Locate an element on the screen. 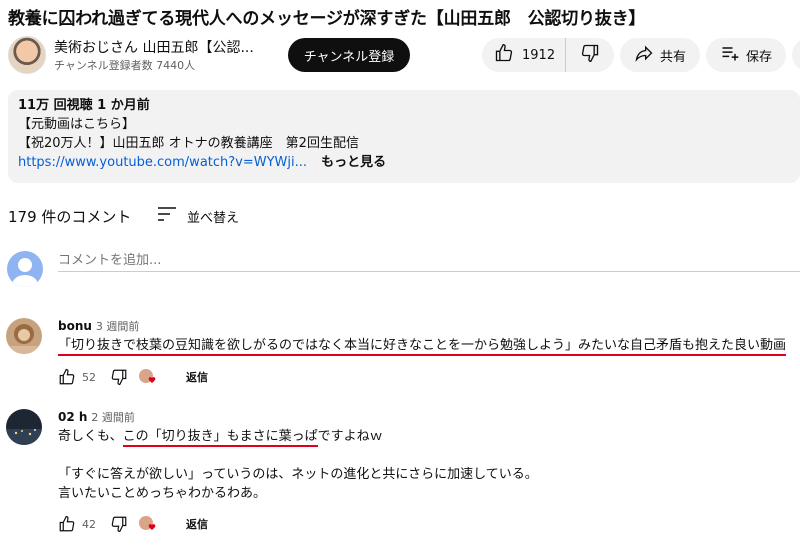 This screenshot has height=550, width=800. more-actions-button is located at coordinates (796, 55).